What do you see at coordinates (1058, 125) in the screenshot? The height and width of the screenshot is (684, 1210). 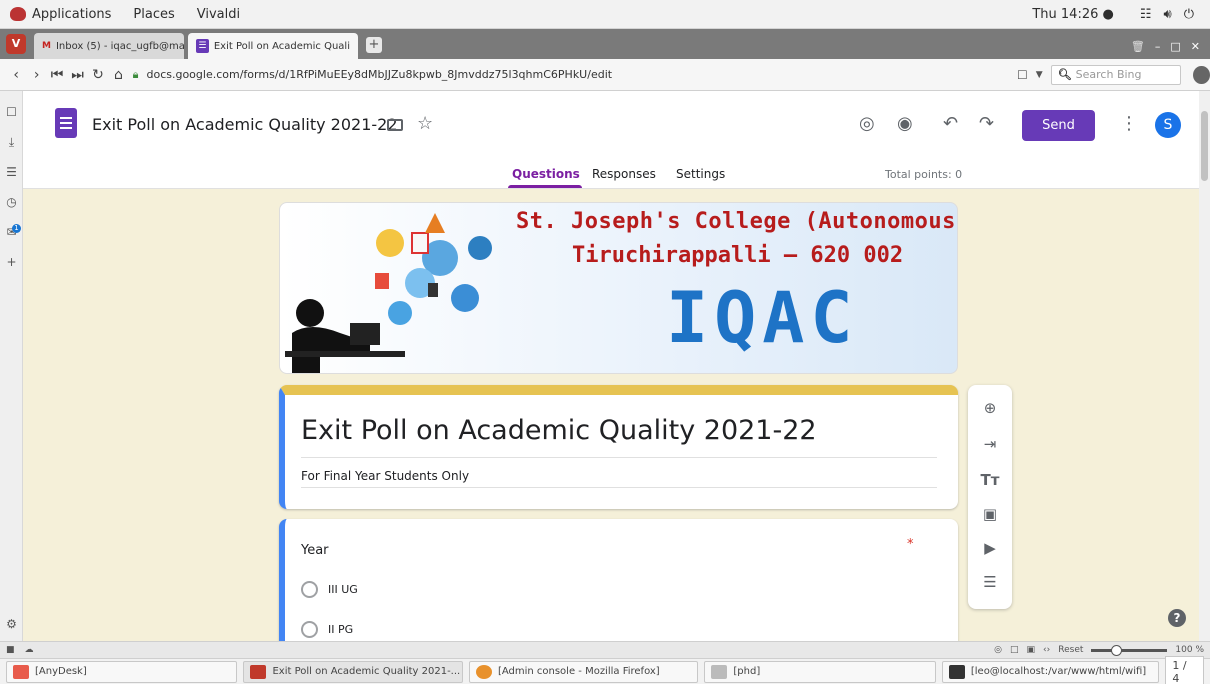 I see `send-button: Send` at bounding box center [1058, 125].